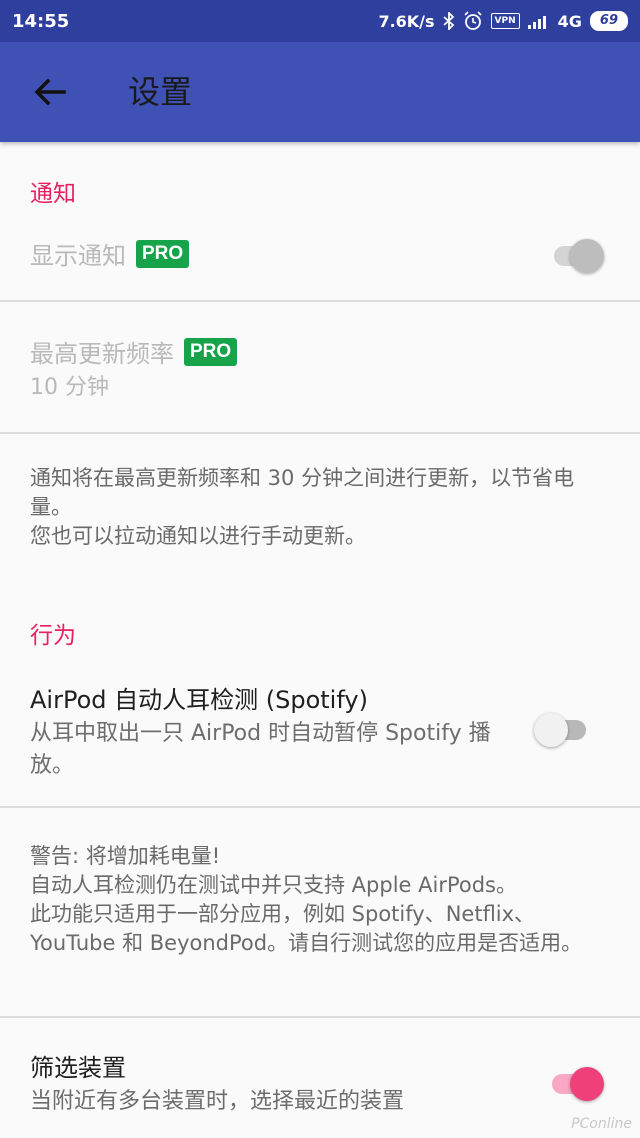 The image size is (640, 1138). Describe the element at coordinates (601, 1124) in the screenshot. I see `watermark: PConline` at that location.